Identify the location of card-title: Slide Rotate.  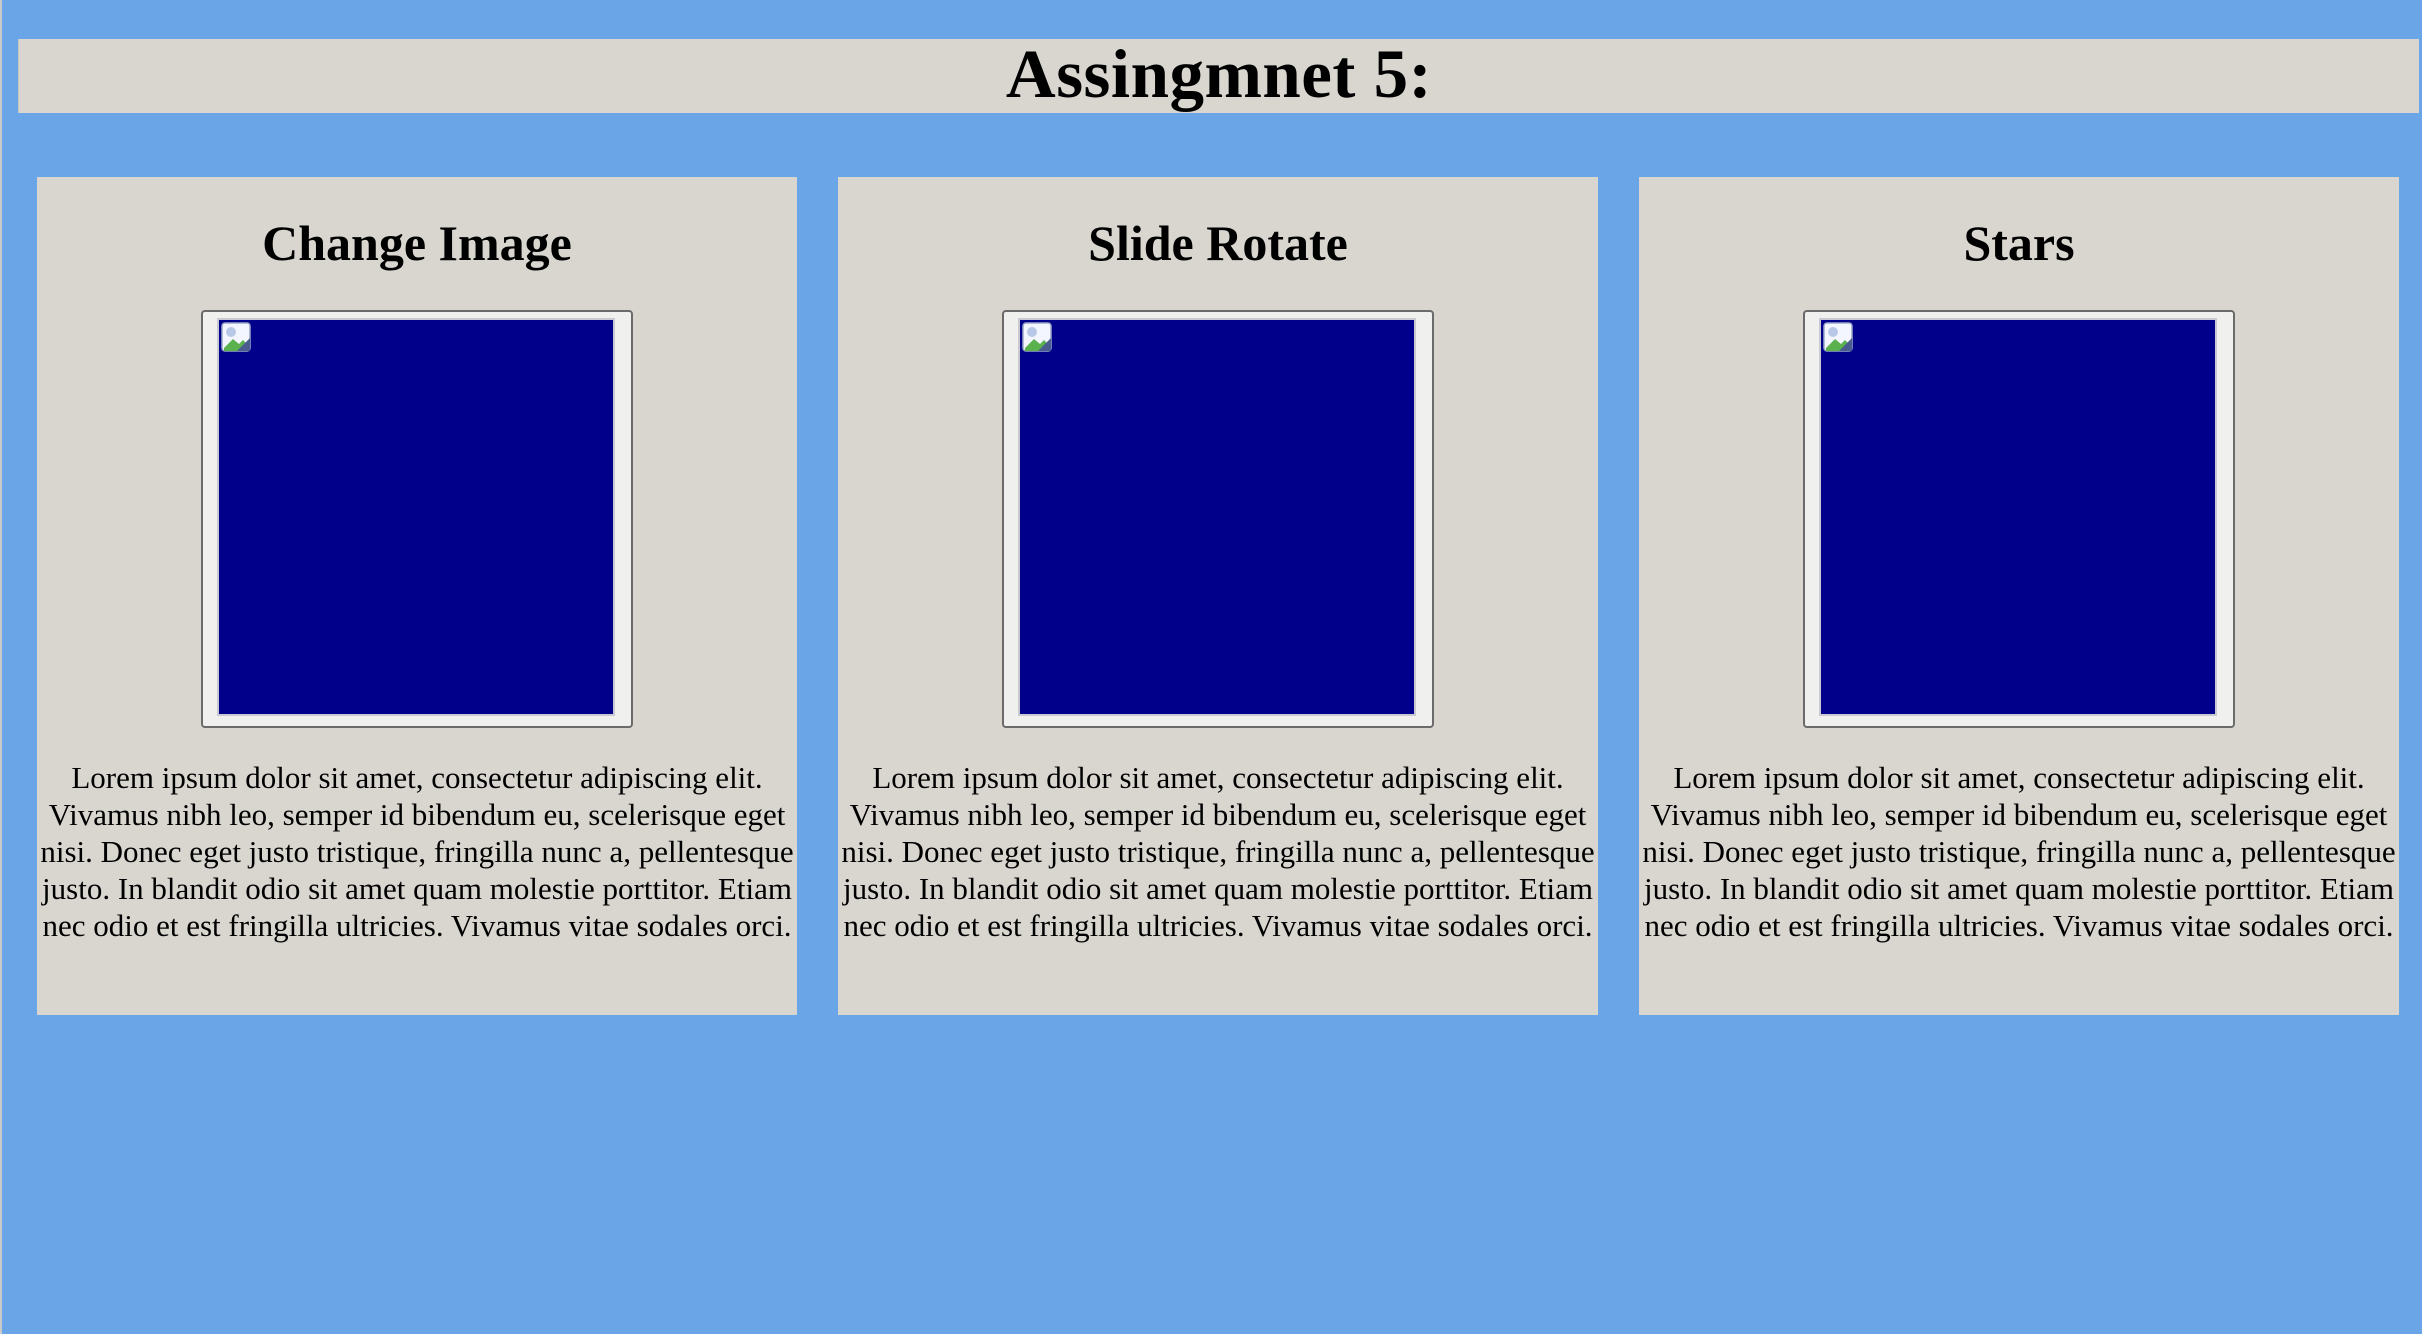
(1218, 243).